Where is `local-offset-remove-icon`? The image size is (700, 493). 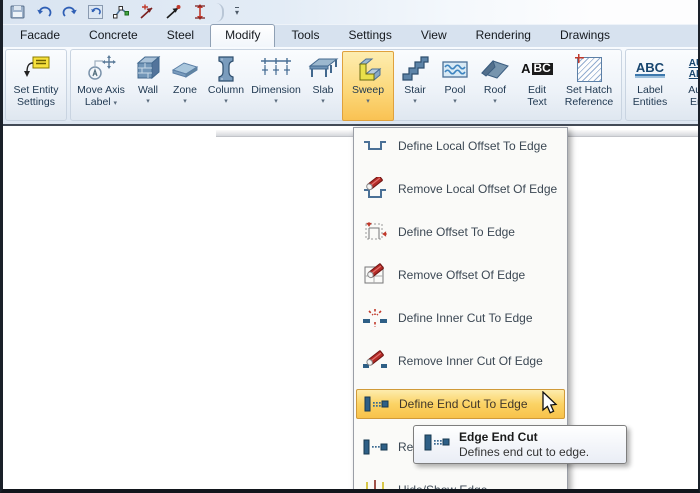 local-offset-remove-icon is located at coordinates (375, 189).